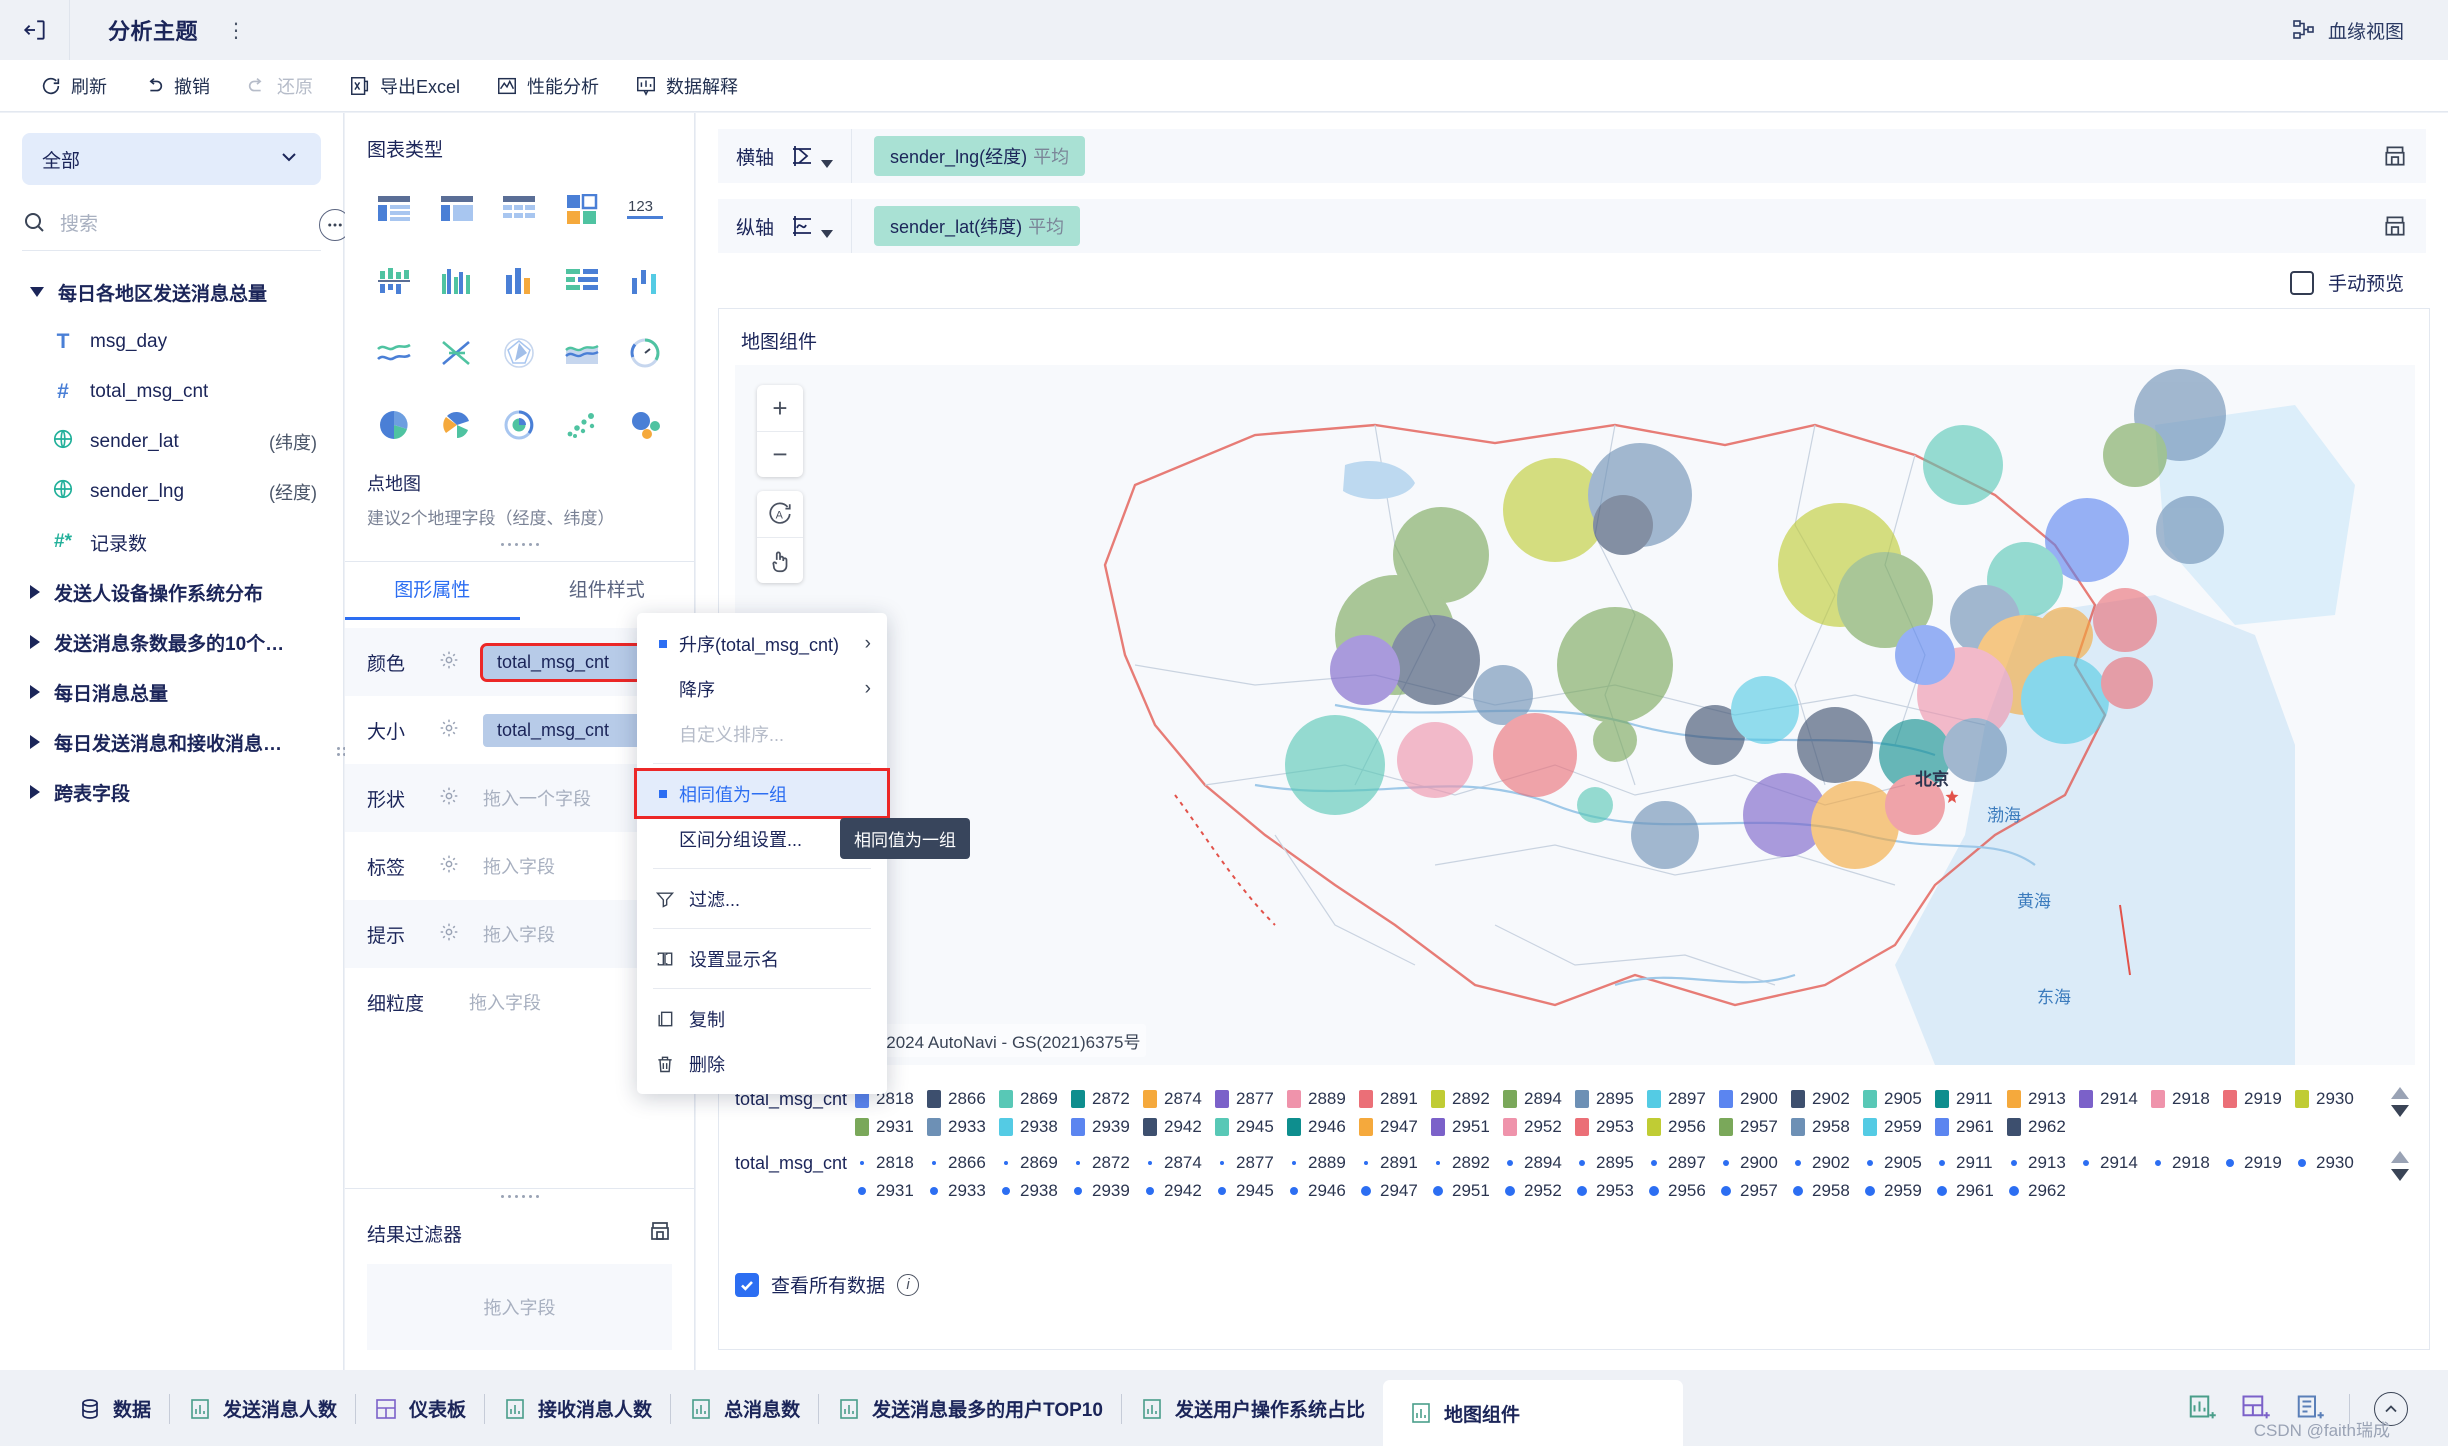 This screenshot has height=1446, width=2448. Describe the element at coordinates (577, 1409) in the screenshot. I see `bottom-tab-recv-msg-users: 接收消息人数` at that location.